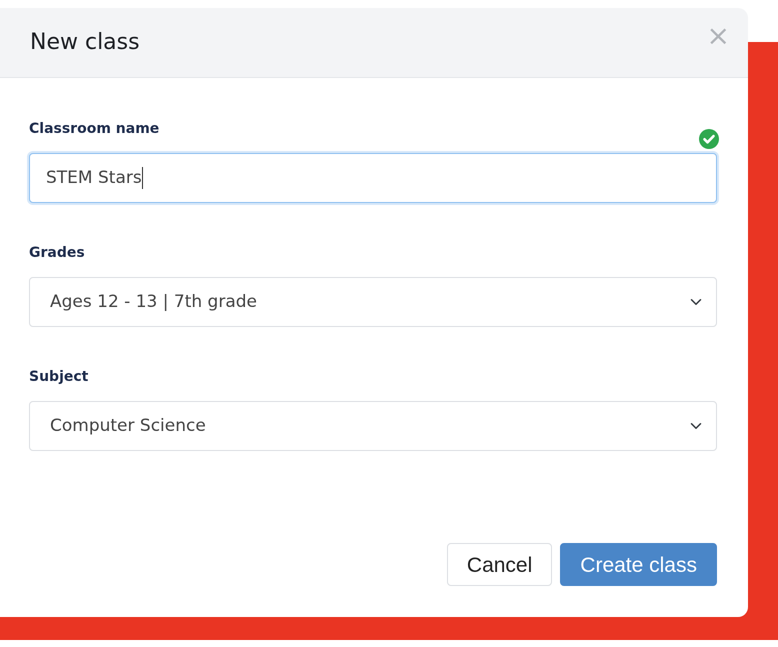 The height and width of the screenshot is (647, 778). Describe the element at coordinates (94, 128) in the screenshot. I see `field-label: Classroom name` at that location.